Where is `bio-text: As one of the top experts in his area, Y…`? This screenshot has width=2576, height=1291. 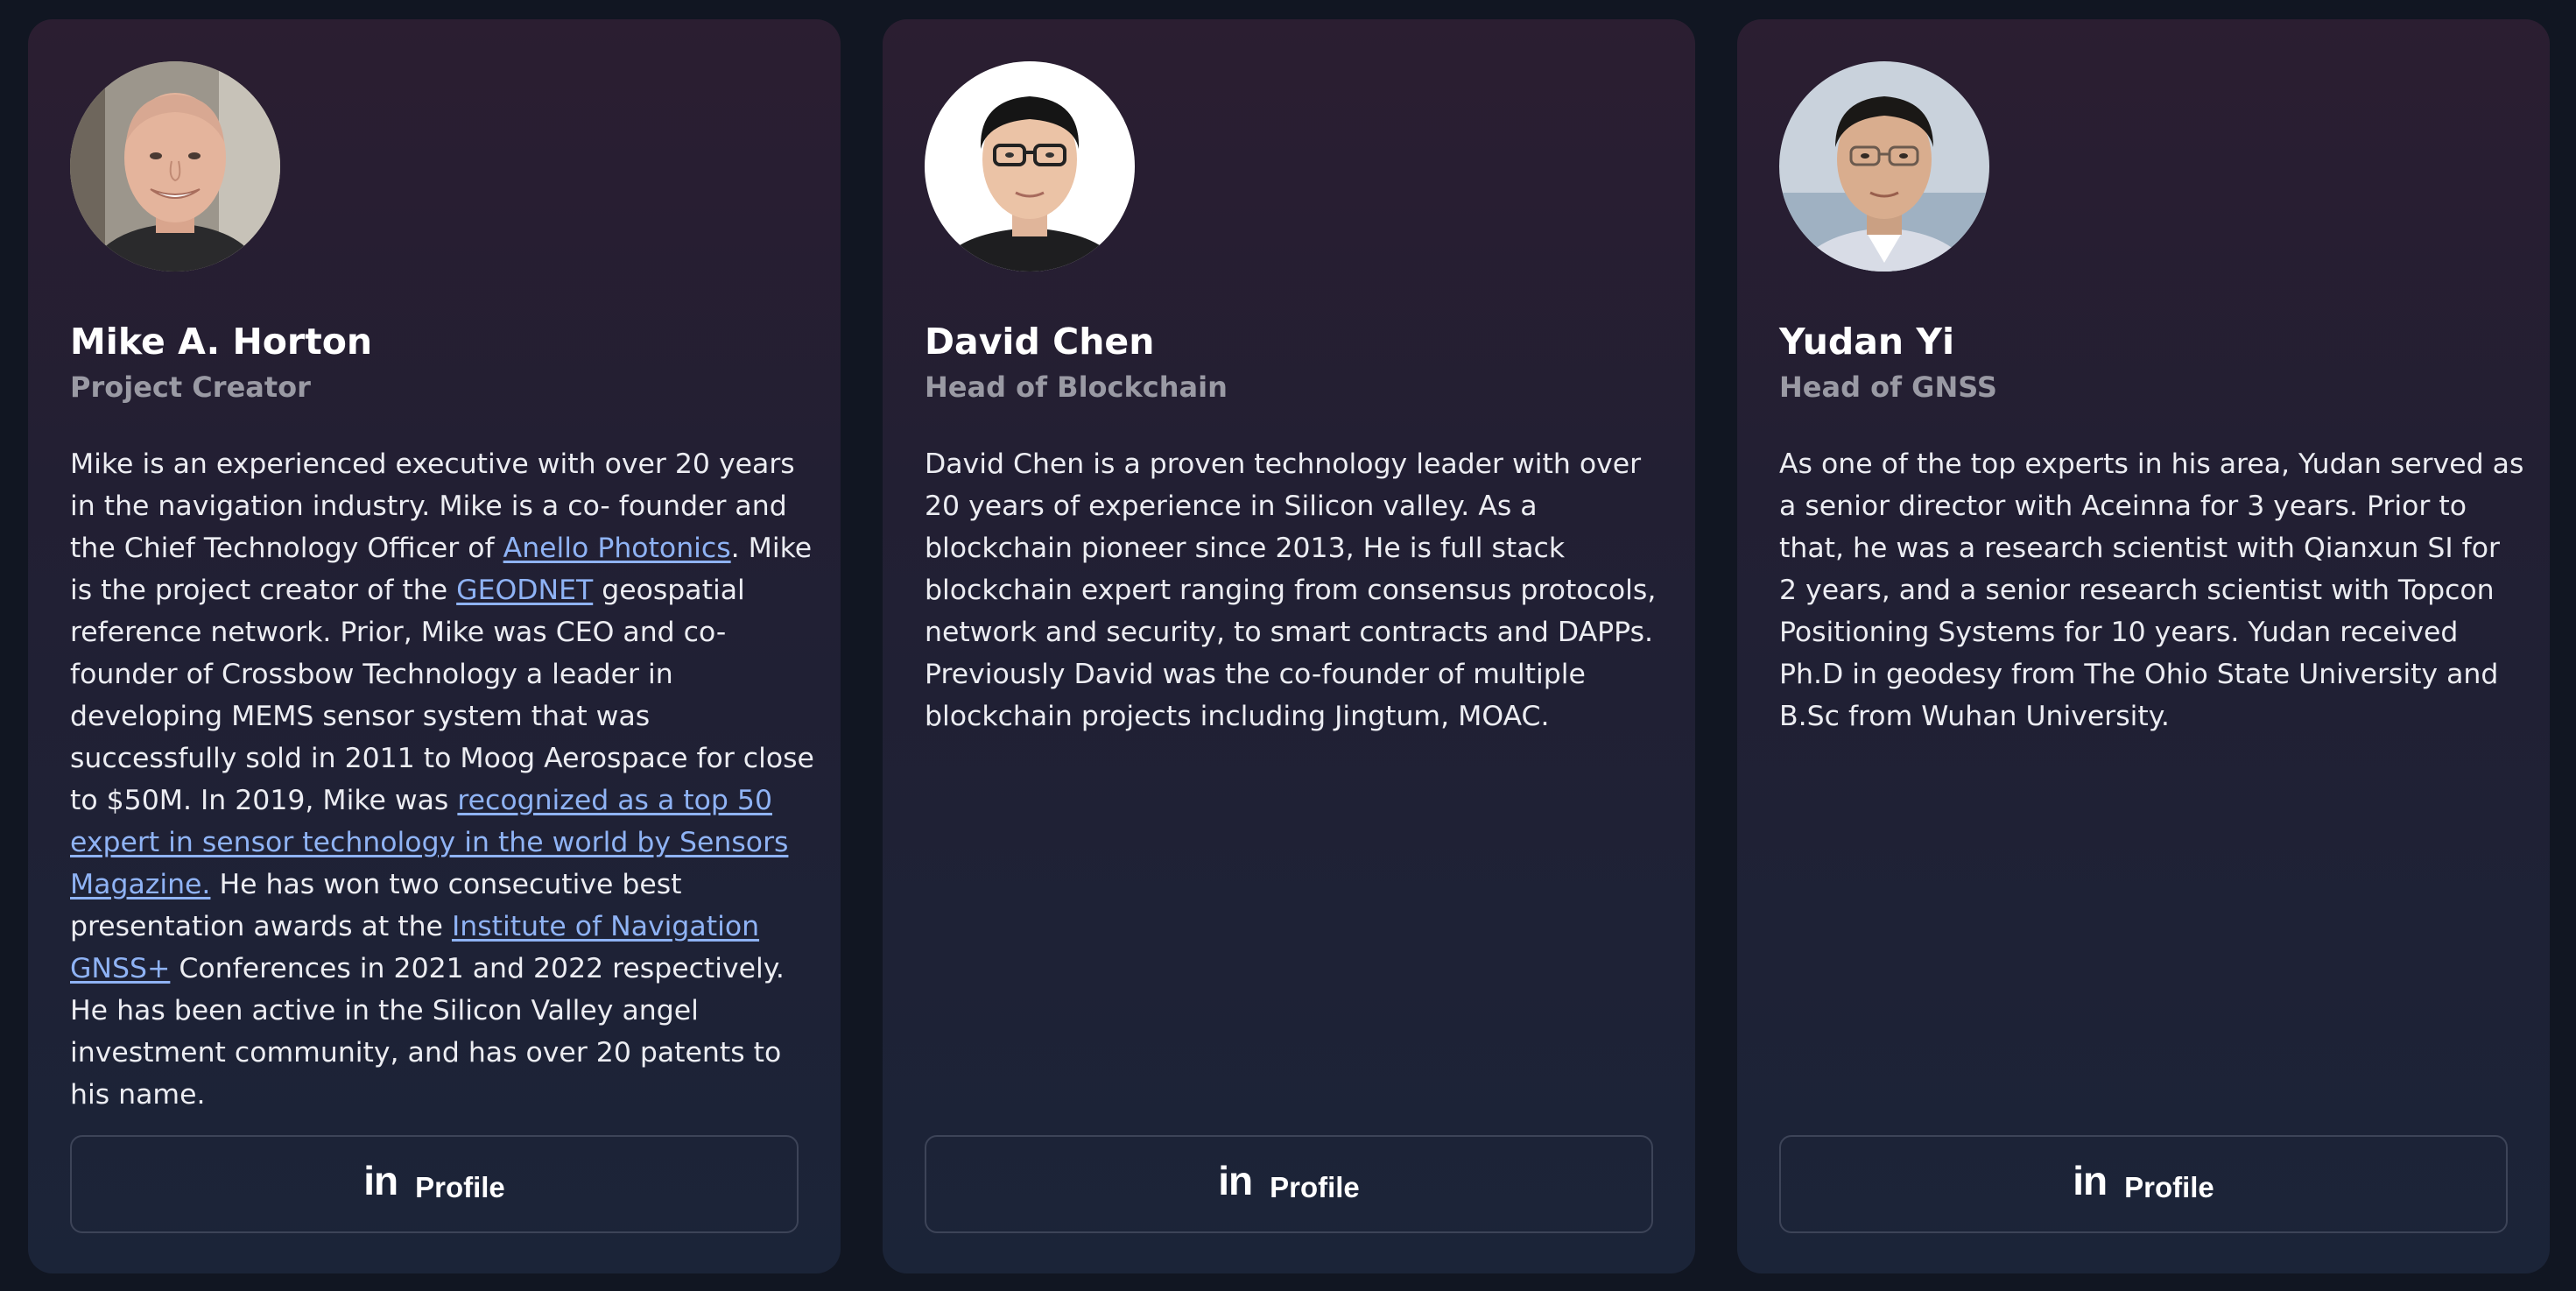
bio-text: As one of the top experts in his area, Y… is located at coordinates (2151, 590).